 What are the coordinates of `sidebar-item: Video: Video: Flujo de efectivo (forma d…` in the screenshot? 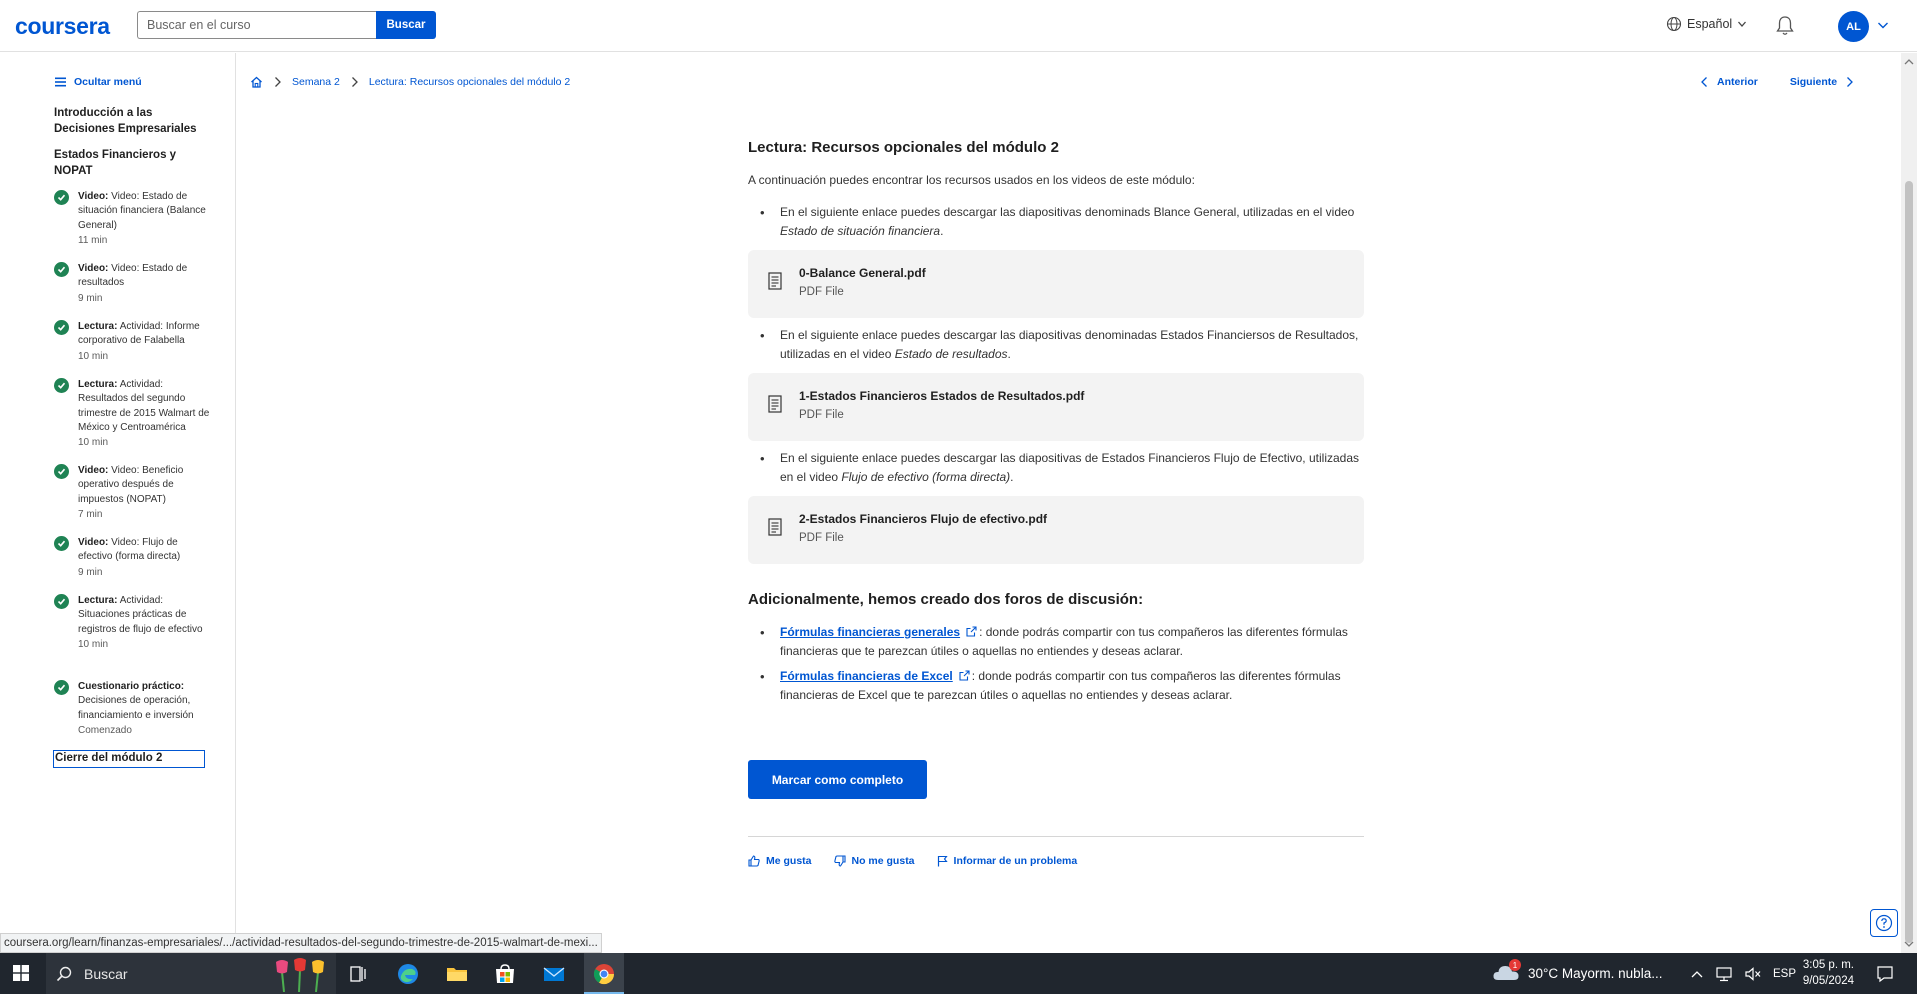 It's located at (134, 558).